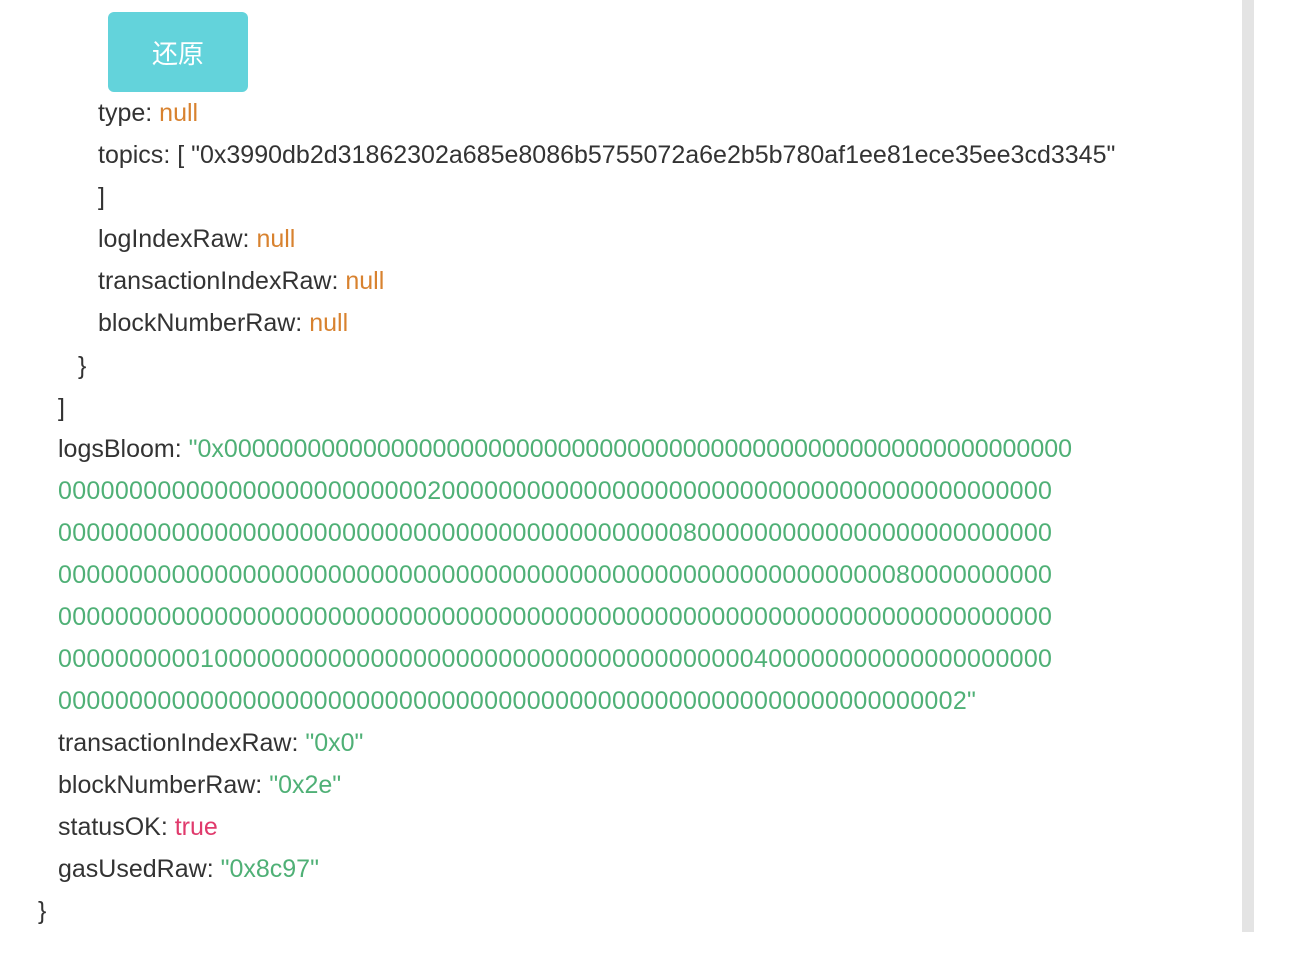 Image resolution: width=1290 pixels, height=960 pixels. What do you see at coordinates (1248, 466) in the screenshot?
I see `scrollbar-track` at bounding box center [1248, 466].